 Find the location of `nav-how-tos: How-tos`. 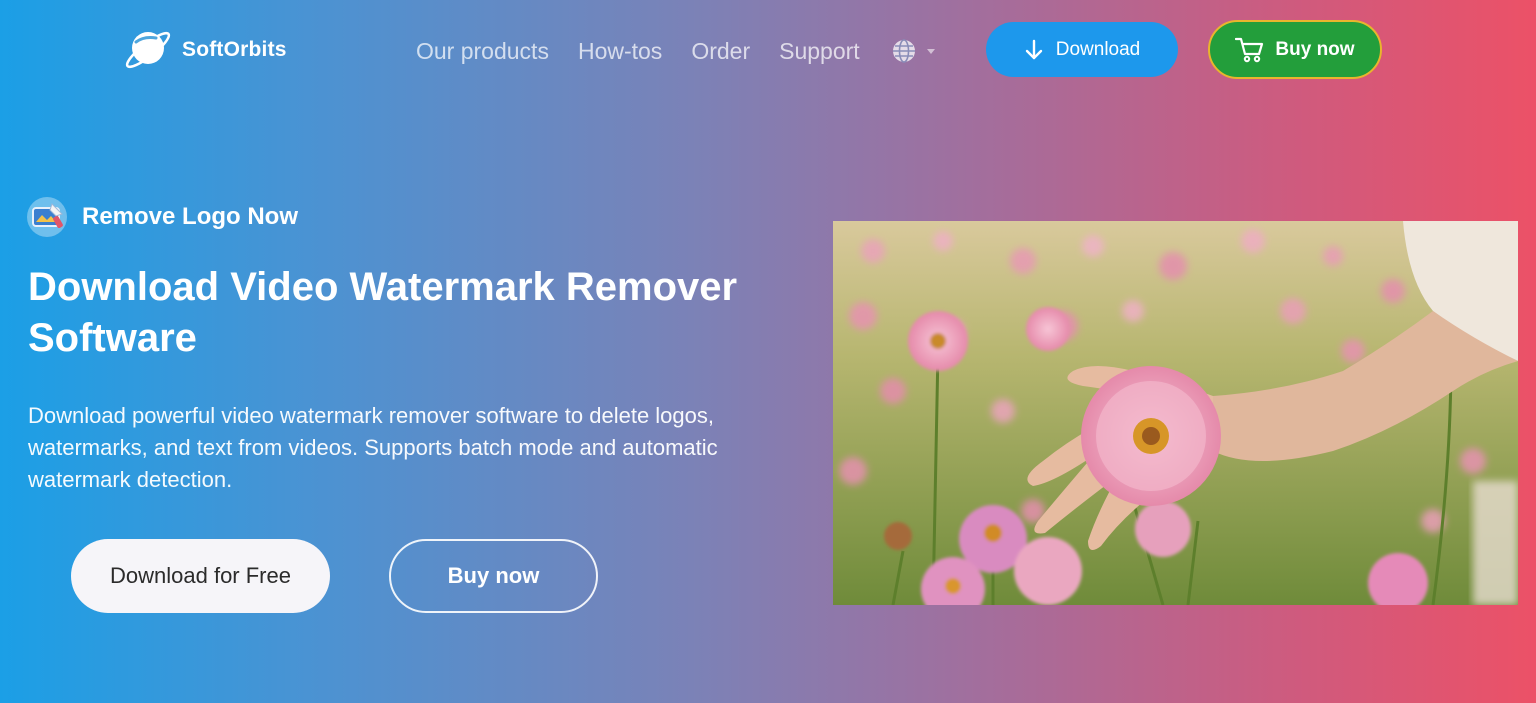

nav-how-tos: How-tos is located at coordinates (620, 51).